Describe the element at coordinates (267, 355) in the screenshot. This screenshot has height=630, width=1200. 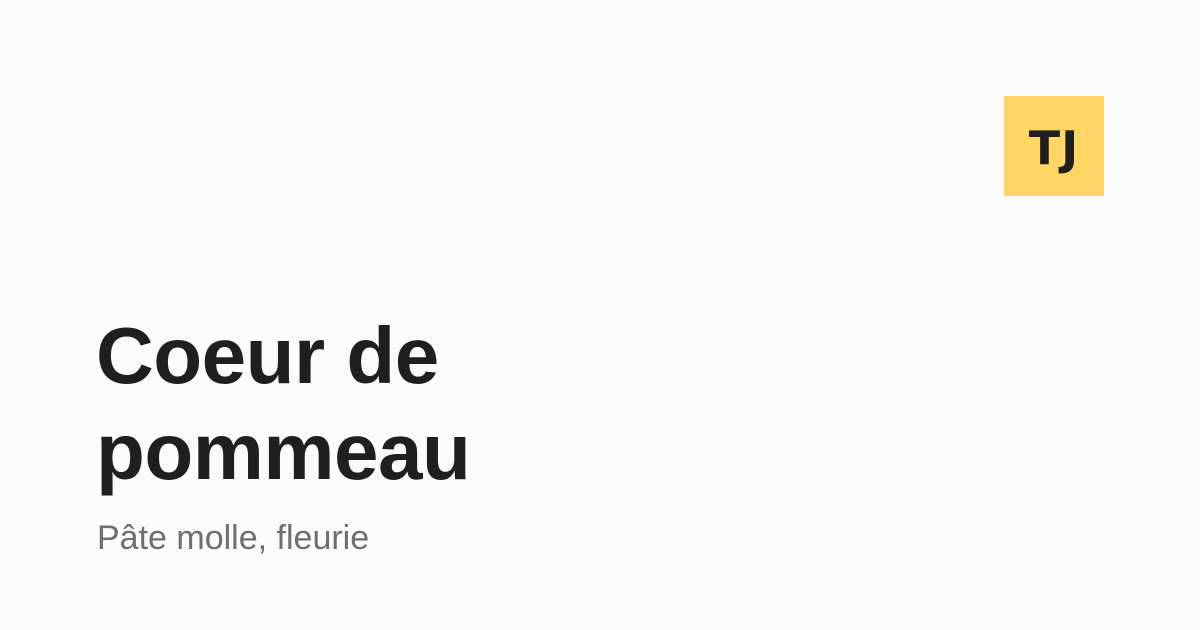
I see `page-title-line-1: Coeur de` at that location.